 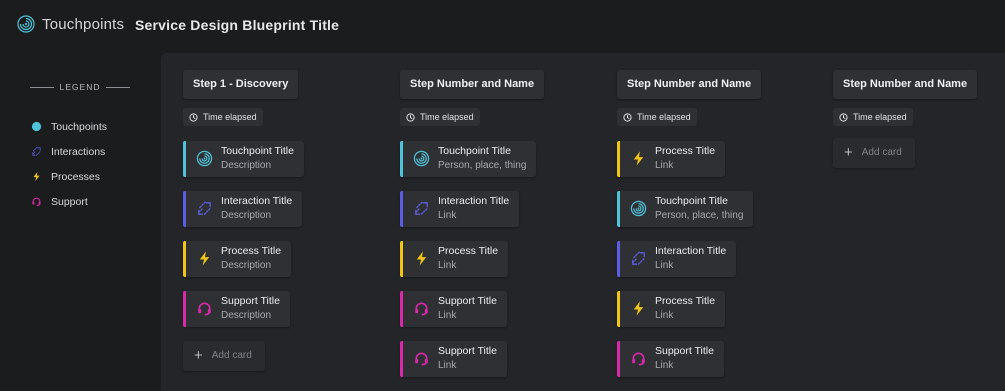 I want to click on plus-icon: +, so click(x=848, y=152).